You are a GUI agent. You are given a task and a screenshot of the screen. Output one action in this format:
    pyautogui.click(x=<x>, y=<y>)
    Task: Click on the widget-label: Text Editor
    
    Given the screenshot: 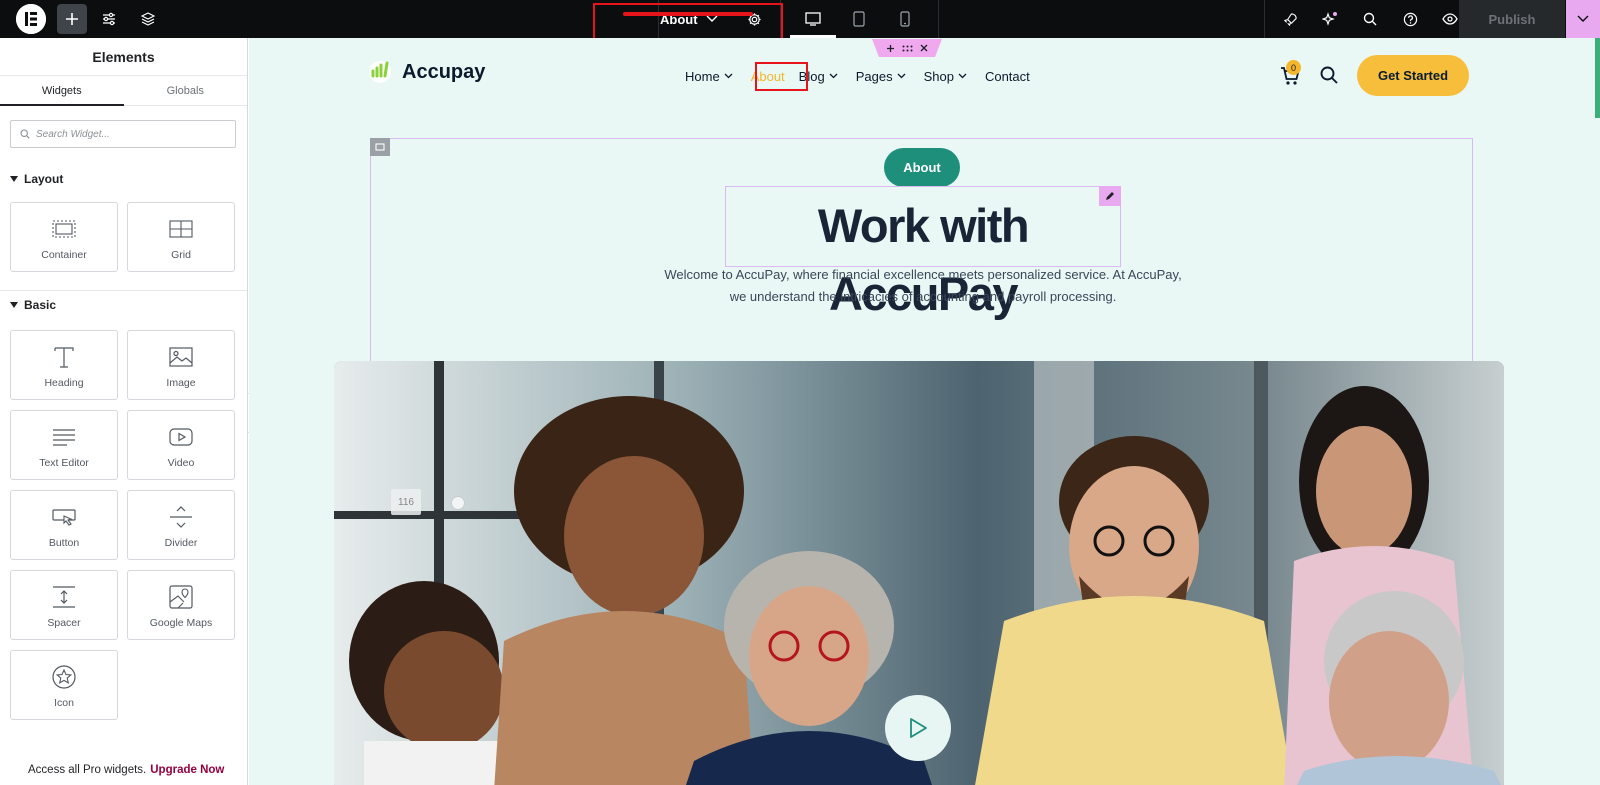 What is the action you would take?
    pyautogui.click(x=64, y=463)
    